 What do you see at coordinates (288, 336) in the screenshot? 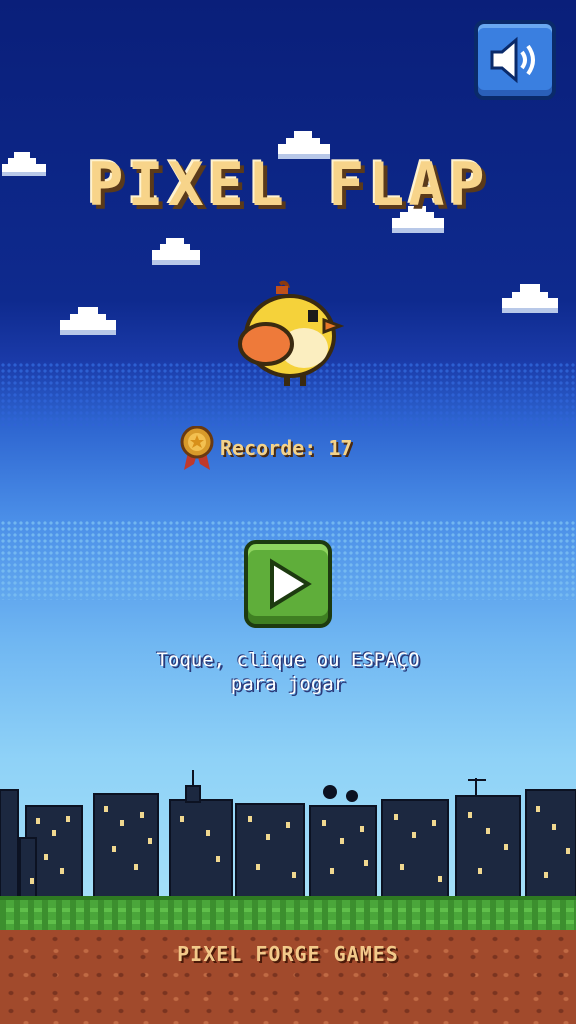
I see `bird-character` at bounding box center [288, 336].